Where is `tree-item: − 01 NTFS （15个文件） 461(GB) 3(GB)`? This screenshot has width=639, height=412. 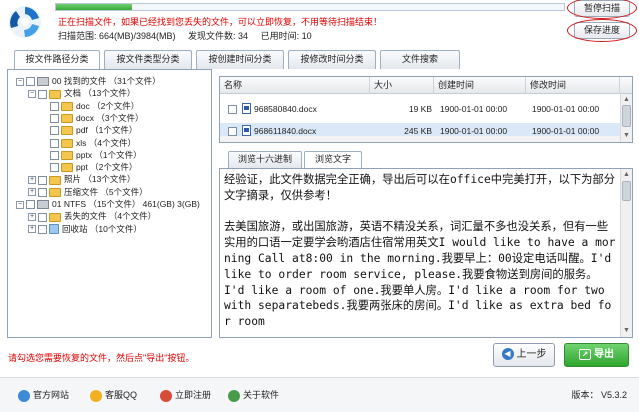 tree-item: − 01 NTFS （15个文件） 461(GB) 3(GB) is located at coordinates (108, 204).